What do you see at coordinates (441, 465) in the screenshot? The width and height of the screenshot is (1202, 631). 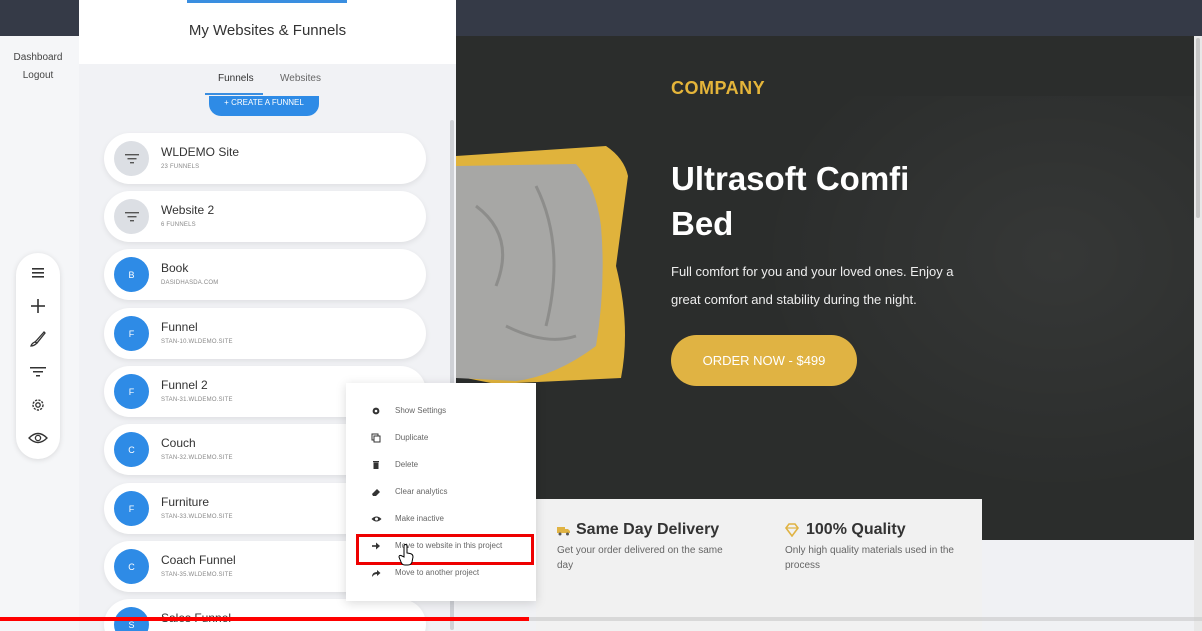 I see `menu-item-delete: Delete` at bounding box center [441, 465].